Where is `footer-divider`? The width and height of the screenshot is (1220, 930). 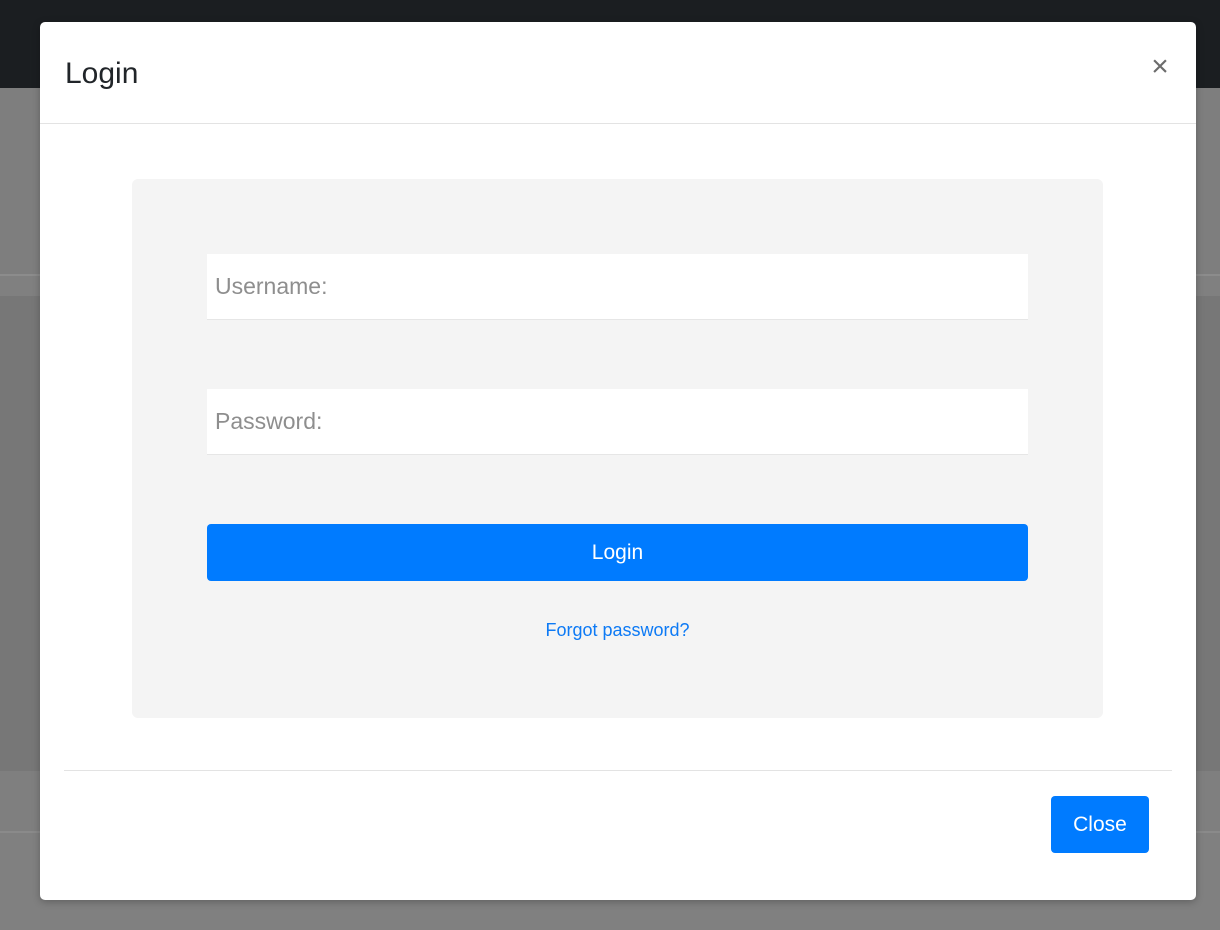 footer-divider is located at coordinates (618, 770).